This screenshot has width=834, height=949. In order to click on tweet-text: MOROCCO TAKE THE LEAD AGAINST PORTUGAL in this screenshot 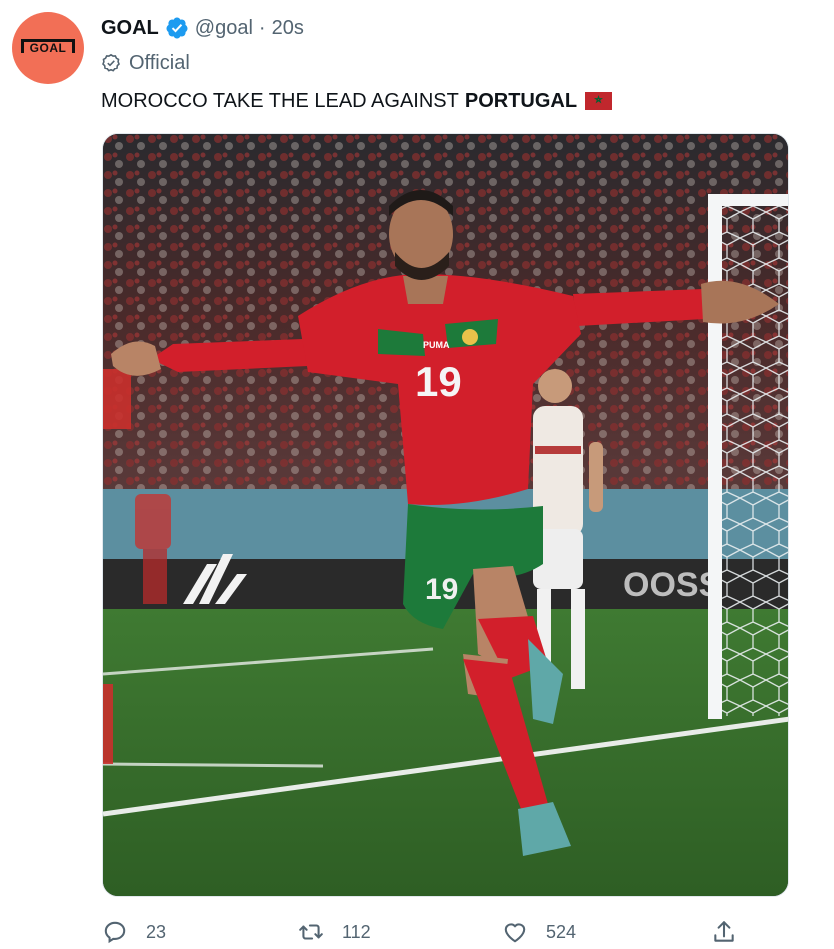, I will do `click(357, 101)`.